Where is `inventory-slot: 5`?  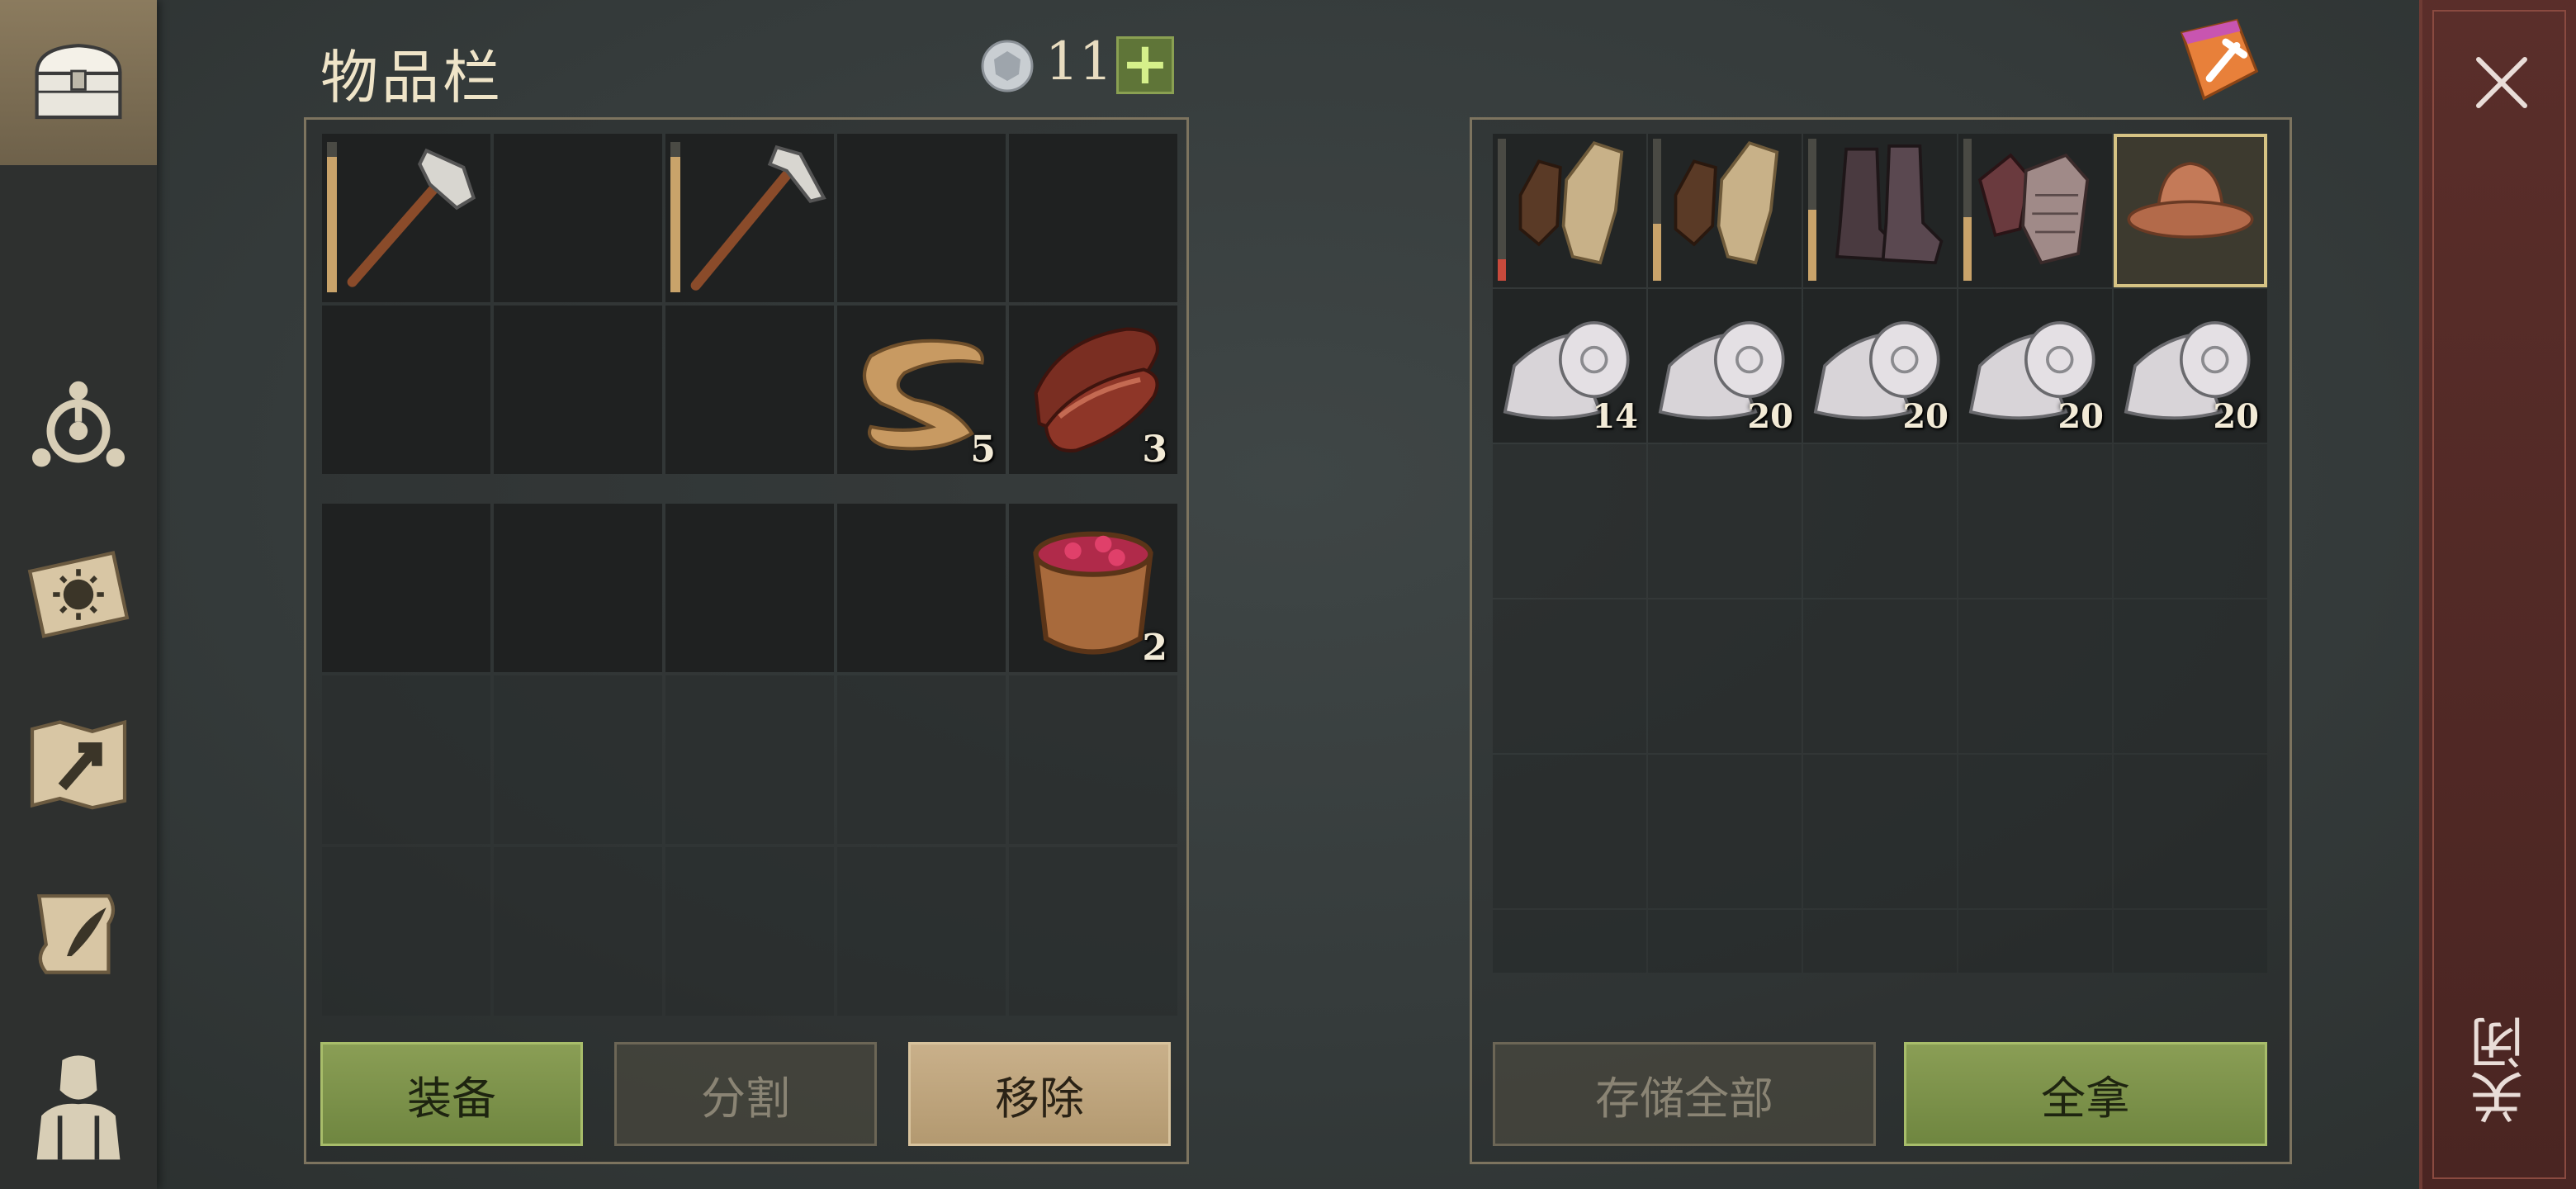
inventory-slot: 5 is located at coordinates (921, 390).